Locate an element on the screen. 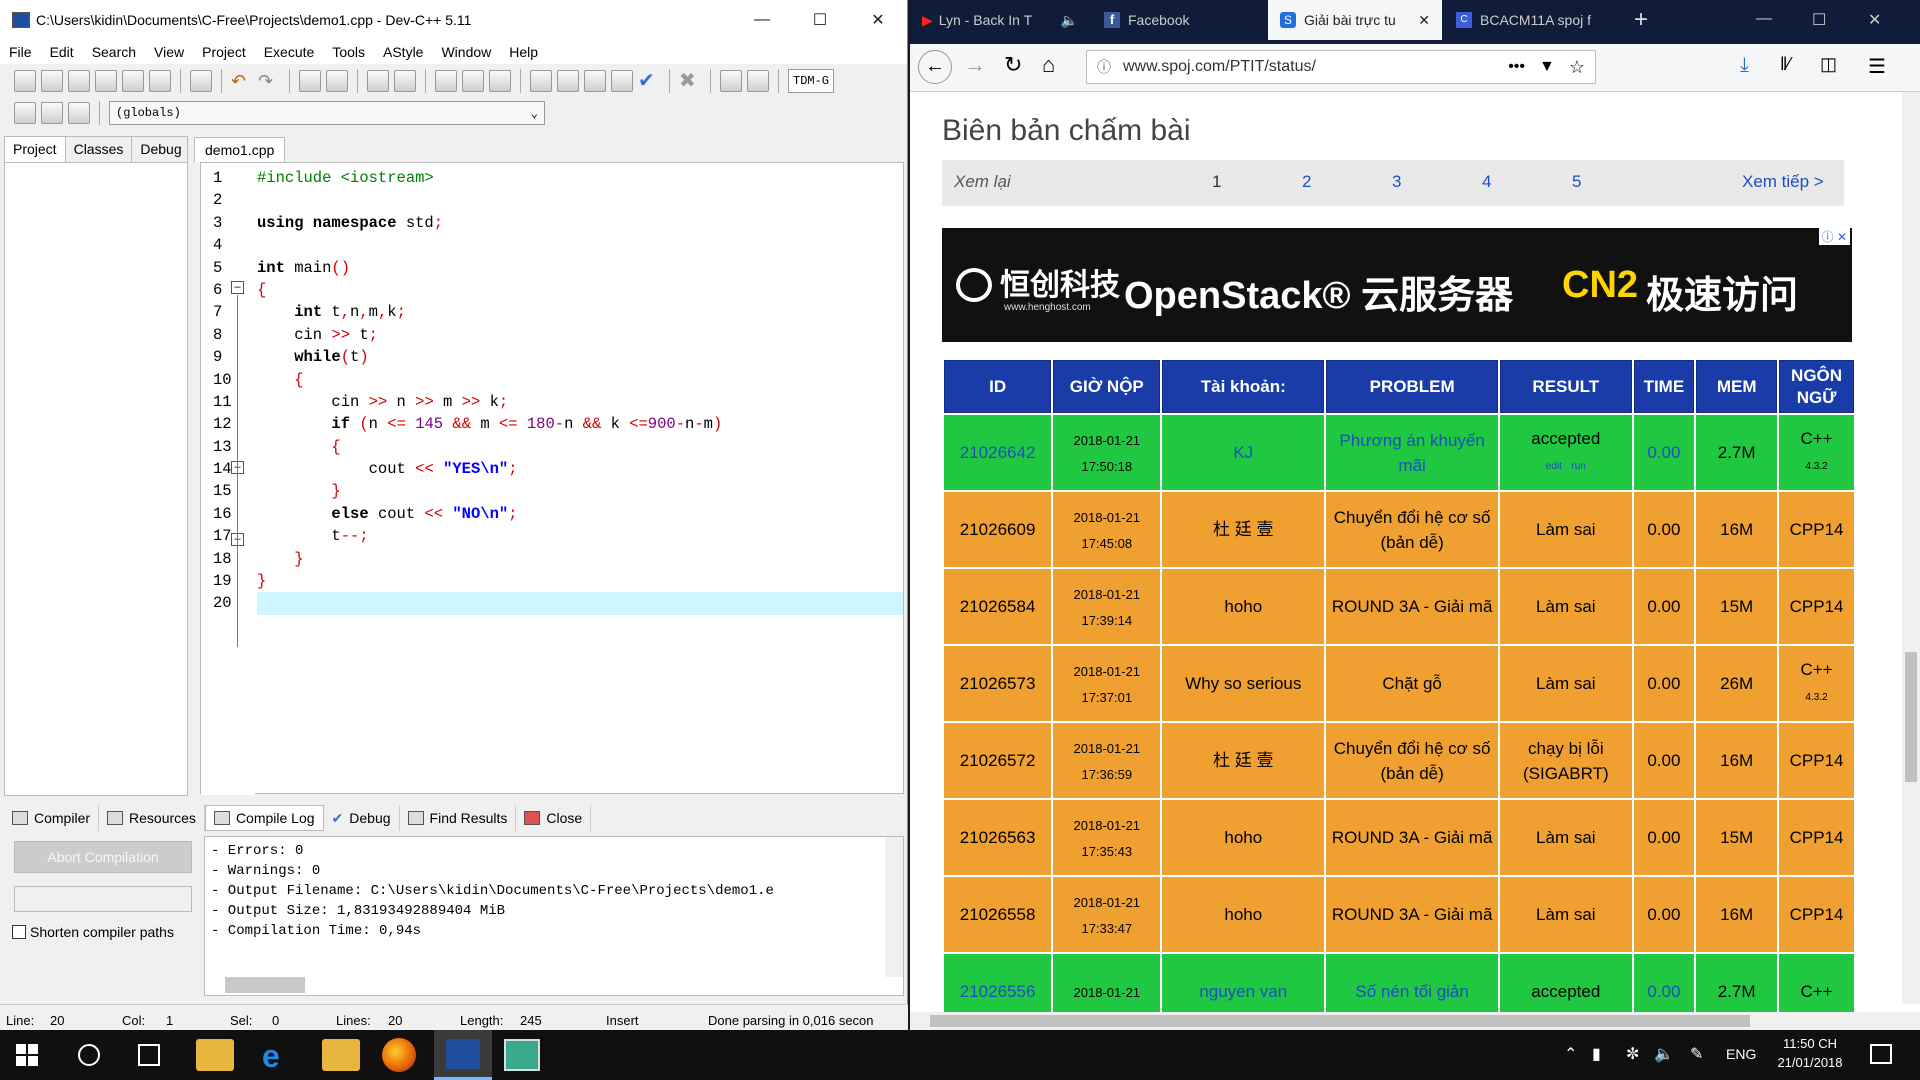  tab-spoj-status: S Giải bài trực tu ✕ is located at coordinates (1355, 20).